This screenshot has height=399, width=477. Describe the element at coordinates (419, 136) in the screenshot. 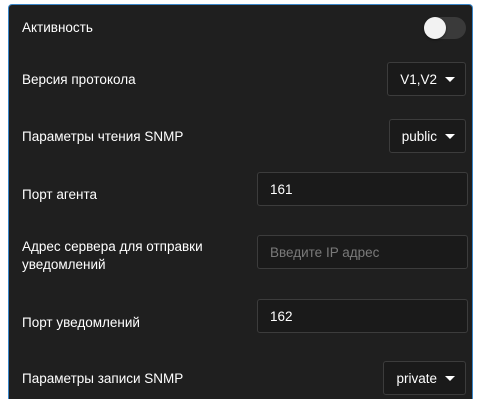

I see `snmp-read-value: public` at that location.